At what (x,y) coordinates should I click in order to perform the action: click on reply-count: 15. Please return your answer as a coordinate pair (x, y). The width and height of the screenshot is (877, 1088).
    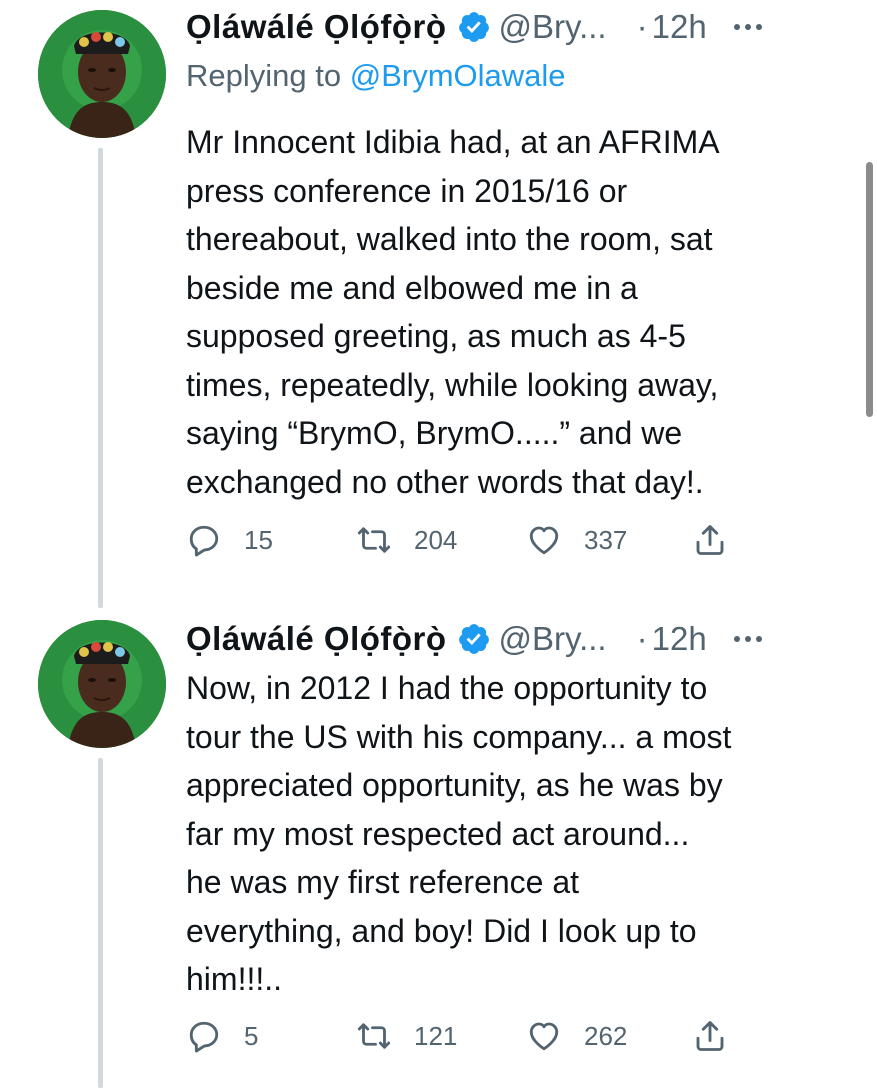
    Looking at the image, I should click on (258, 539).